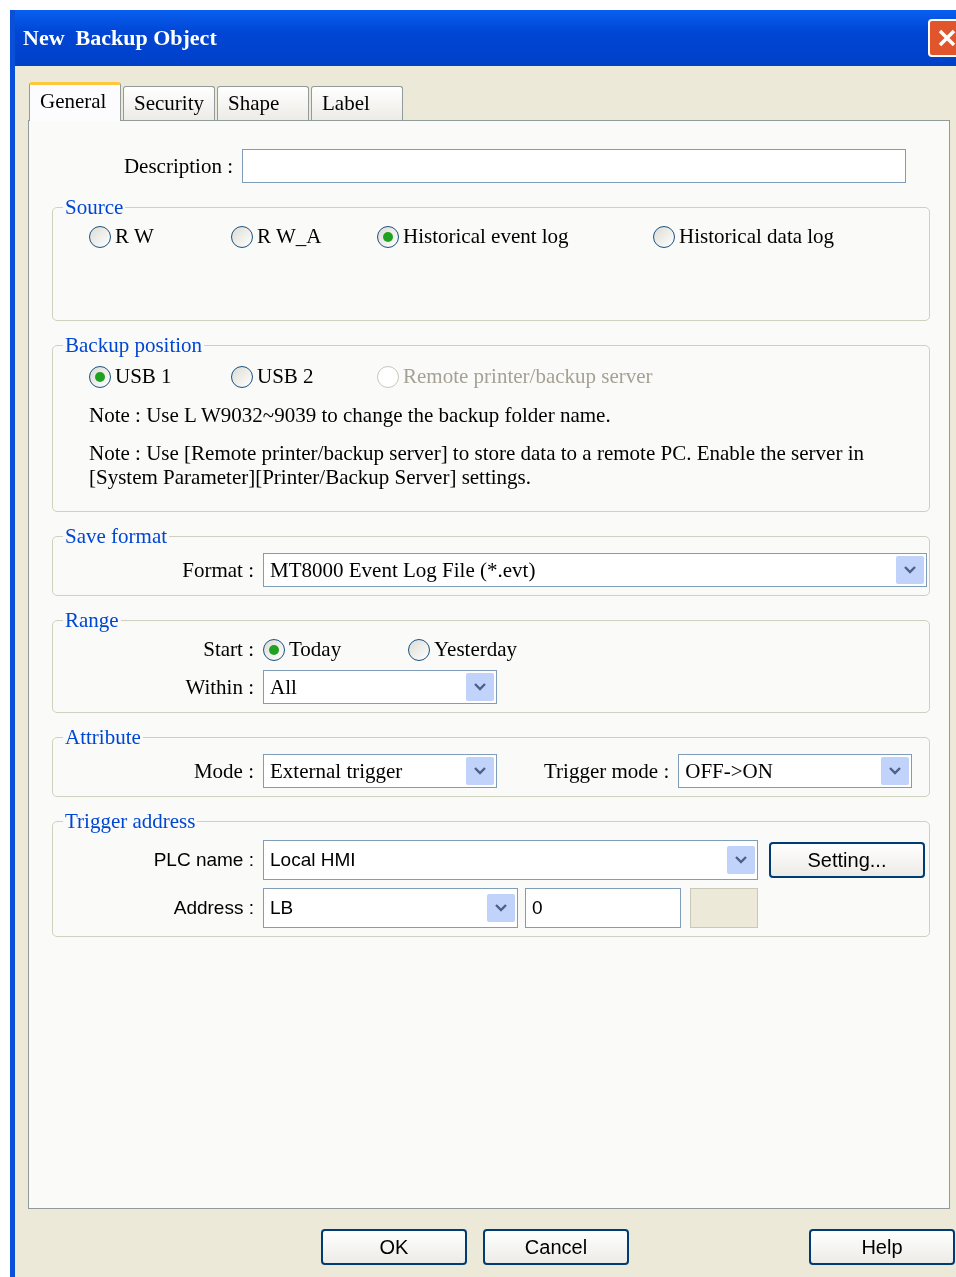  What do you see at coordinates (228, 650) in the screenshot?
I see `field-label: Start :` at bounding box center [228, 650].